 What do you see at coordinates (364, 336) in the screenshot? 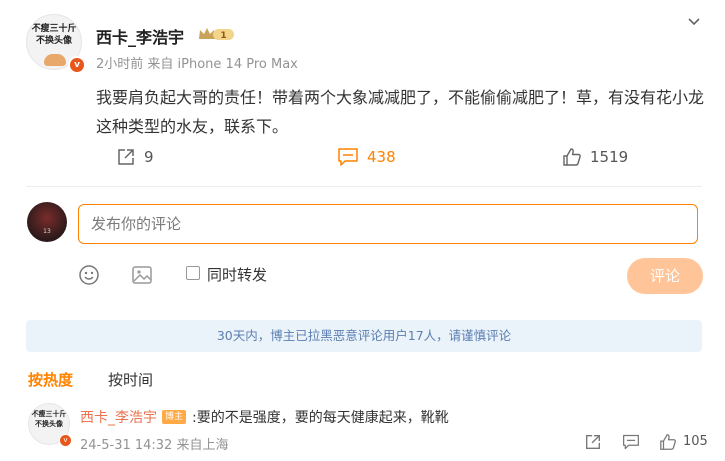
I see `comment-notice: 30天内，博主已拉黑恶意评论用户17人，请谨慎评论` at bounding box center [364, 336].